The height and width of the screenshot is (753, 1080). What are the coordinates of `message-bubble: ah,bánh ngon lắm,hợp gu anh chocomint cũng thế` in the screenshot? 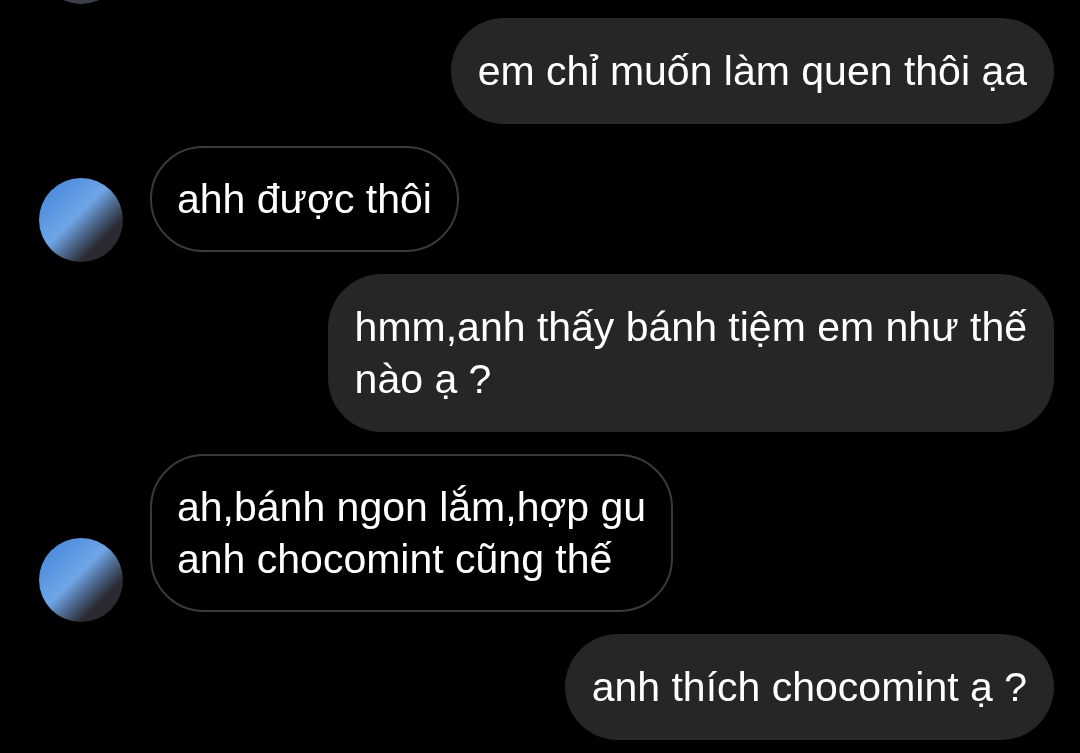 It's located at (412, 533).